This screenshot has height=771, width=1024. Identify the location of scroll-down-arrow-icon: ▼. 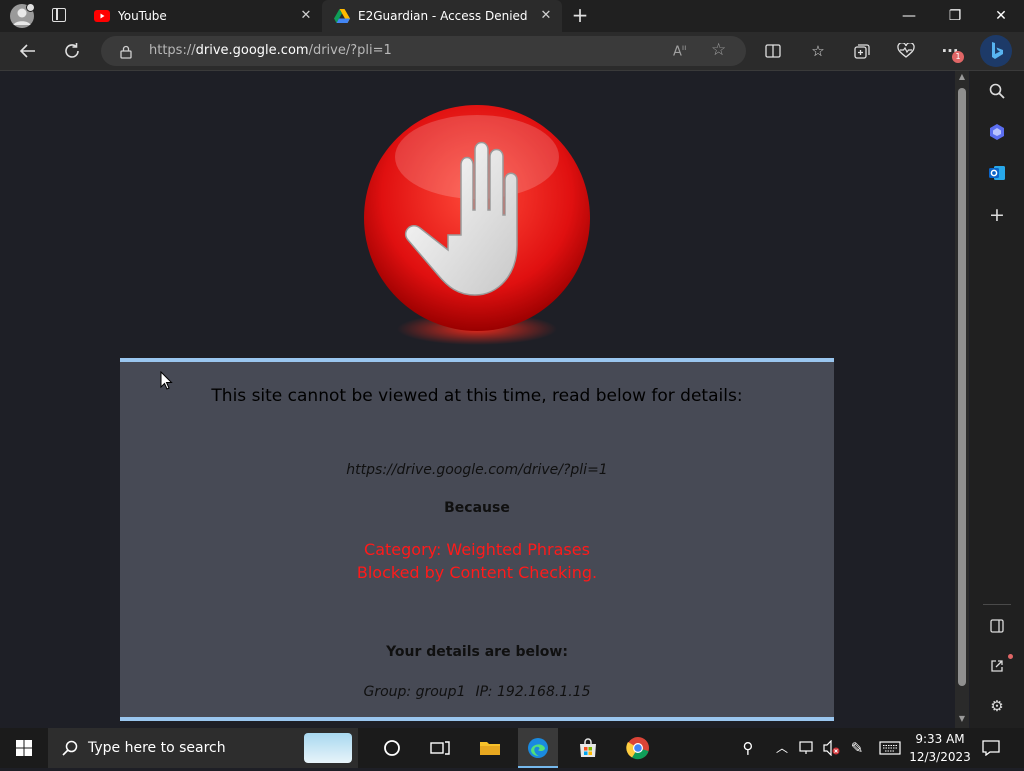
(962, 719).